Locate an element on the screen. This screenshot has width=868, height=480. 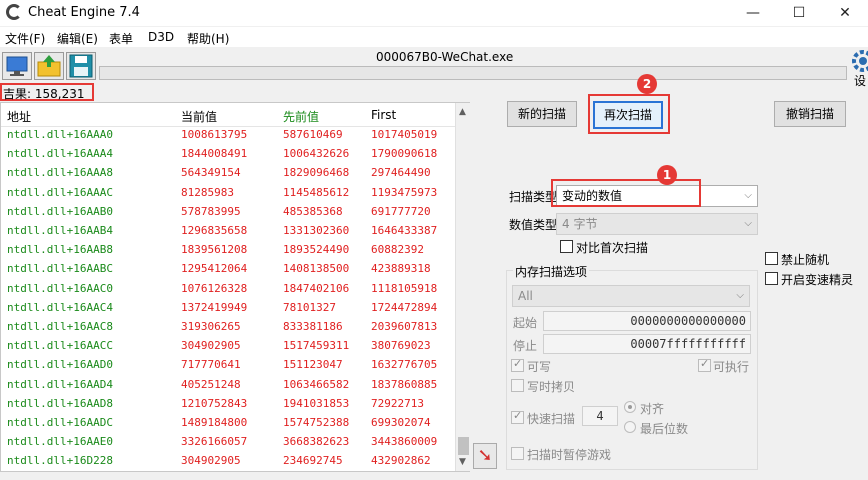
copy-on-write-label: 写时拷贝 is located at coordinates (551, 387).